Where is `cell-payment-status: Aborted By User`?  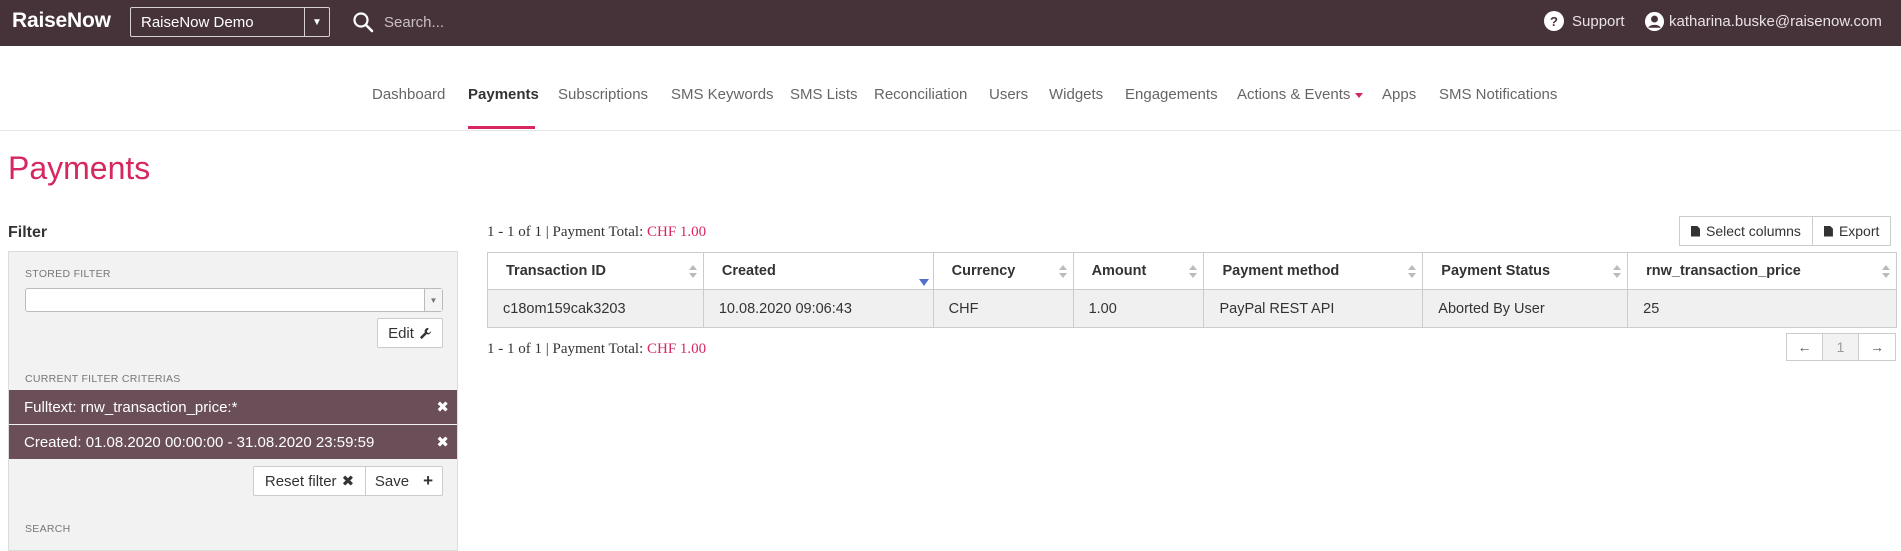
cell-payment-status: Aborted By User is located at coordinates (1525, 308).